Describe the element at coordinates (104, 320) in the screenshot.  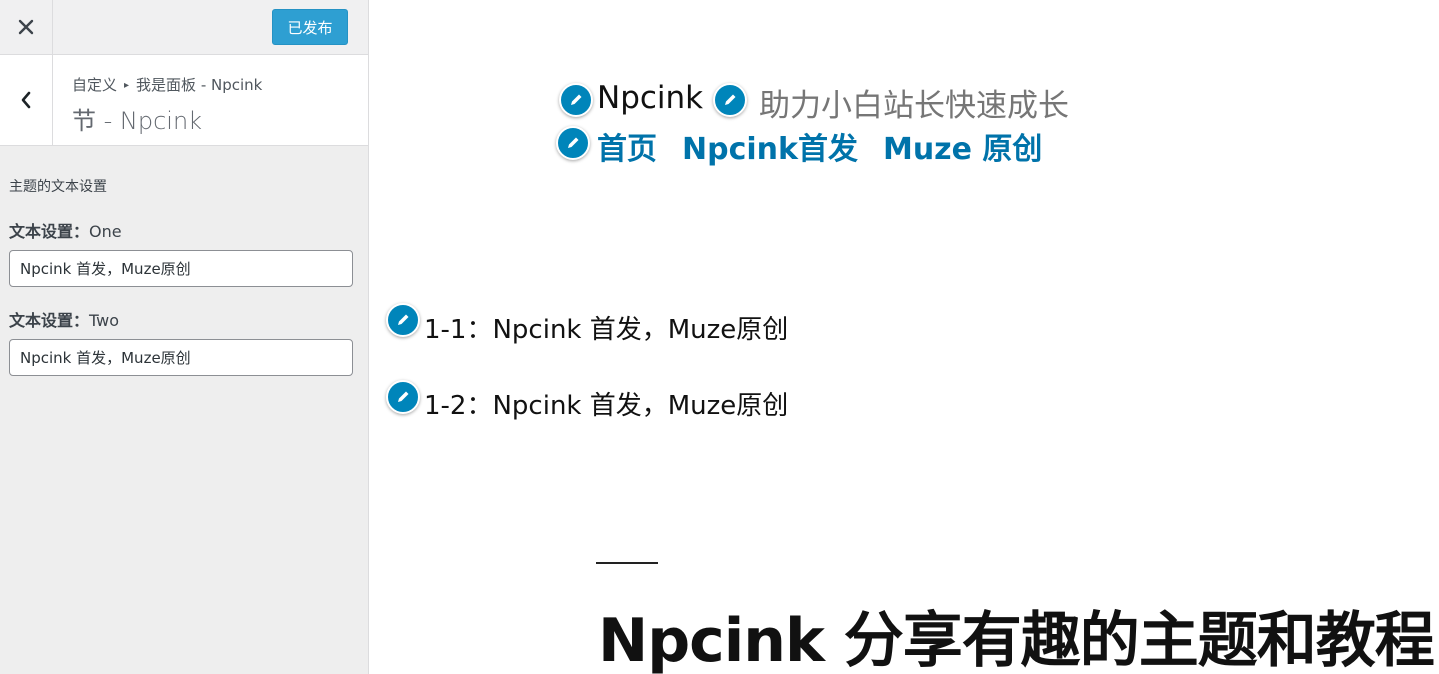
I see `control-label-value: Two` at that location.